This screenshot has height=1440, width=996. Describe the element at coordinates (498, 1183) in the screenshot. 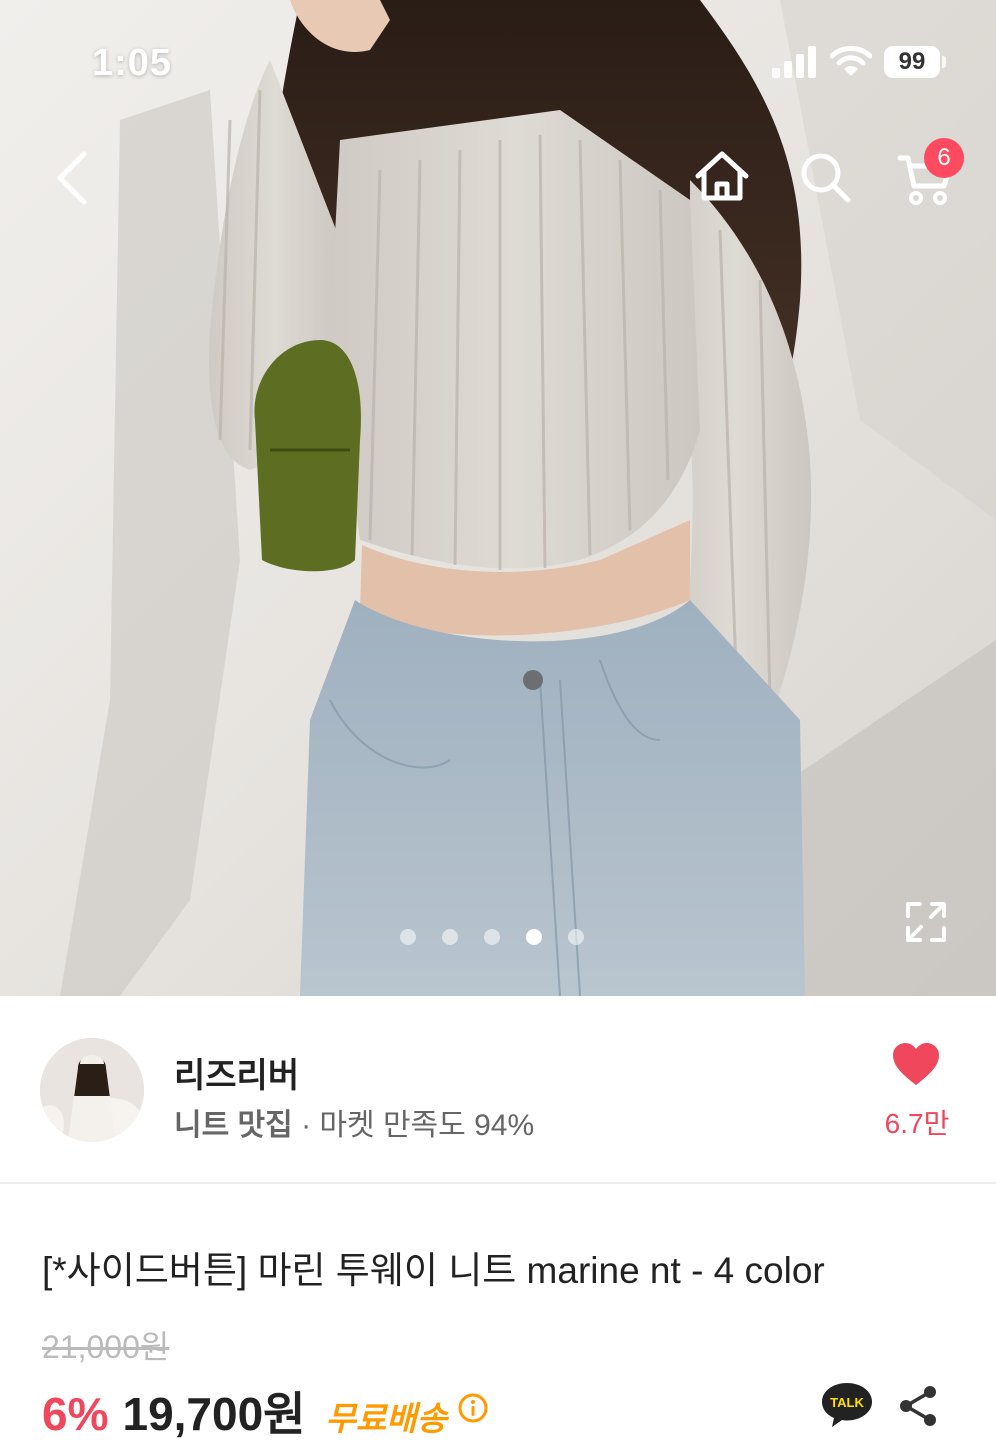

I see `section-divider` at that location.